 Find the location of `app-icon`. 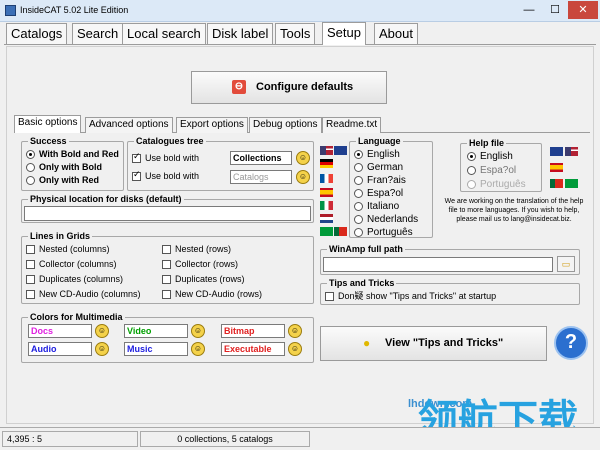

app-icon is located at coordinates (10, 10).